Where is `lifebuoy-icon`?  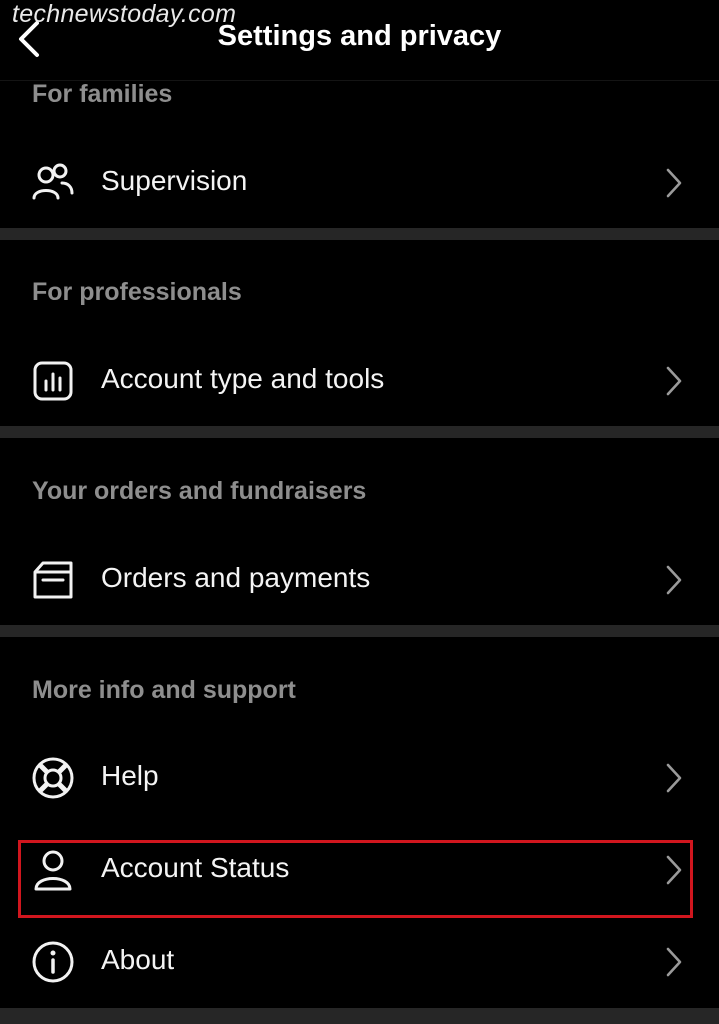 lifebuoy-icon is located at coordinates (53, 778).